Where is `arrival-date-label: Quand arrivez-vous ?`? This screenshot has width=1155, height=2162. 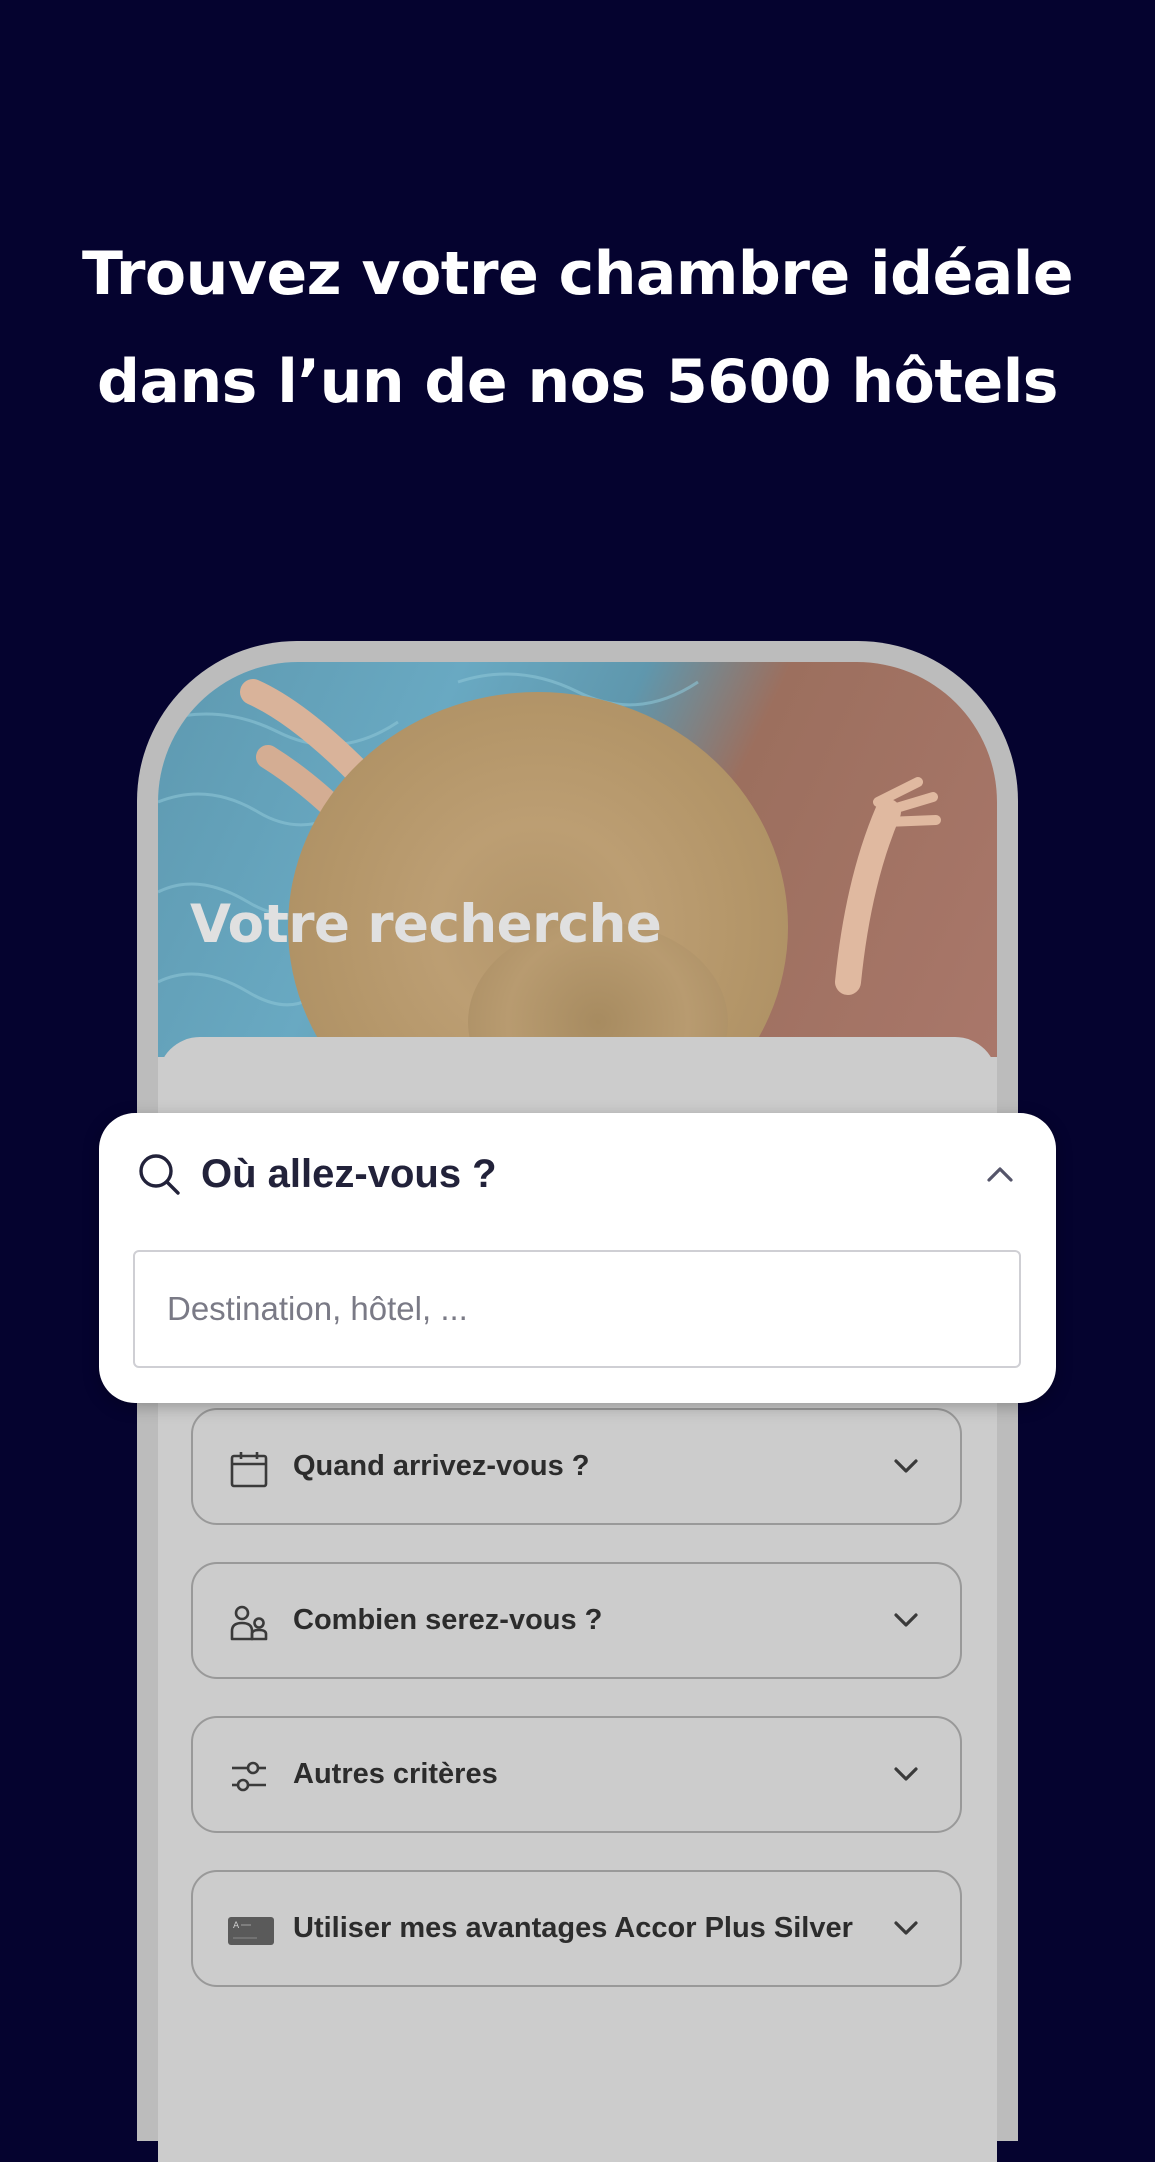
arrival-date-label: Quand arrivez-vous ? is located at coordinates (441, 1466).